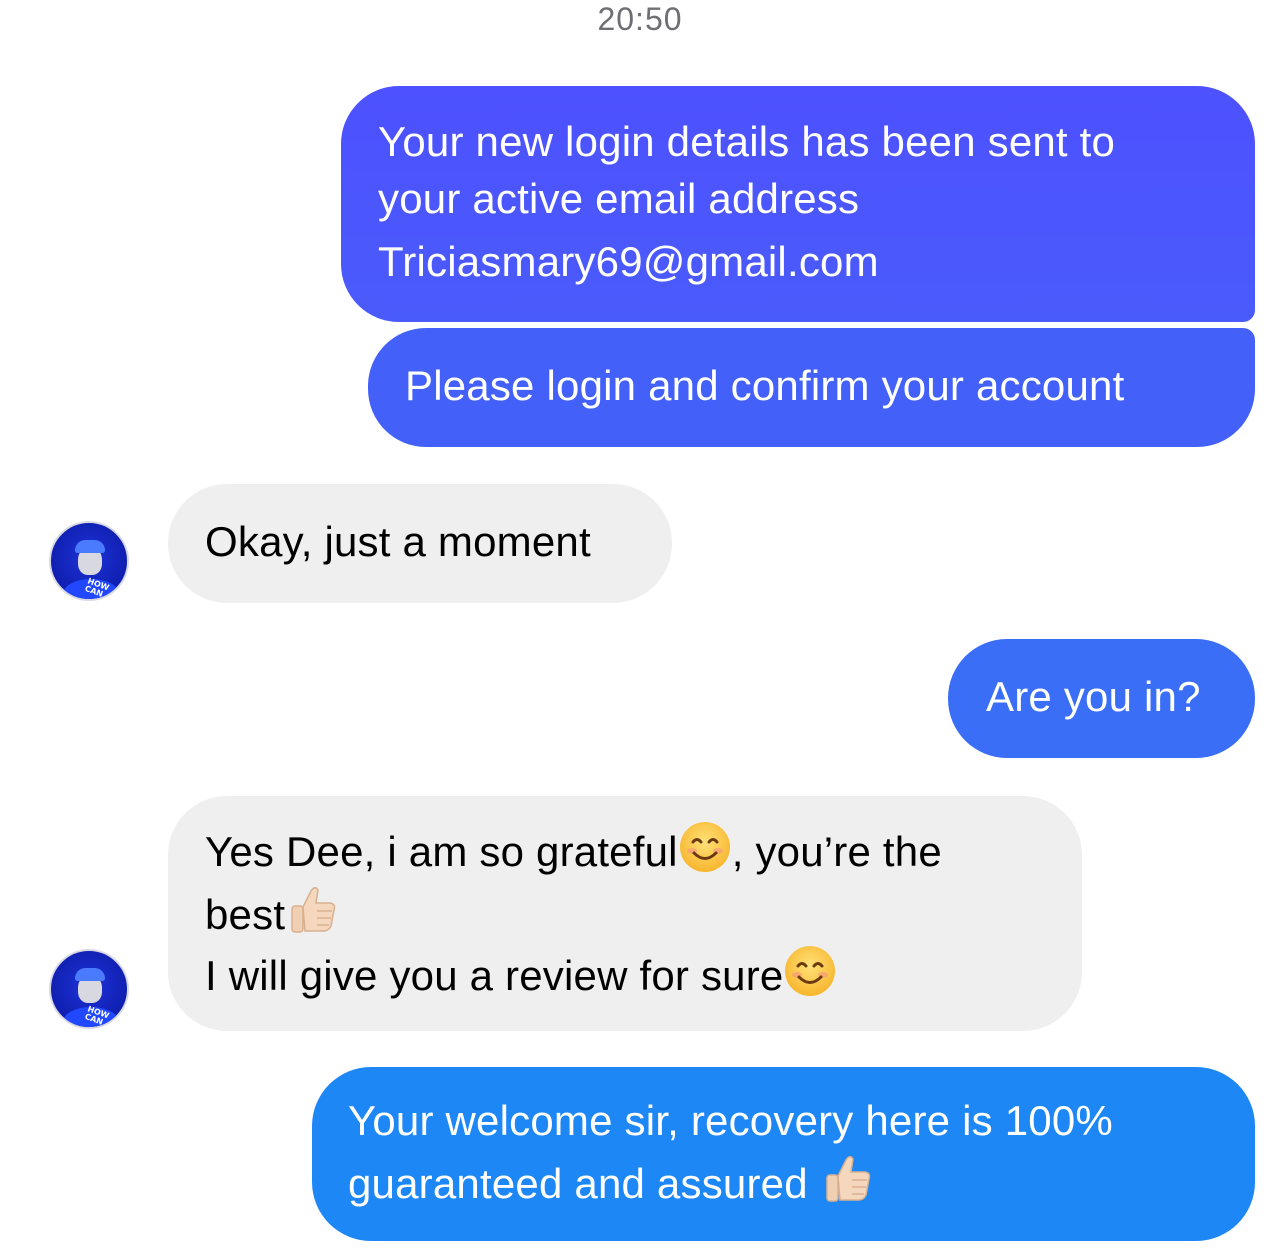 The width and height of the screenshot is (1280, 1258). Describe the element at coordinates (398, 541) in the screenshot. I see `message-text-line: Okay, just a moment` at that location.